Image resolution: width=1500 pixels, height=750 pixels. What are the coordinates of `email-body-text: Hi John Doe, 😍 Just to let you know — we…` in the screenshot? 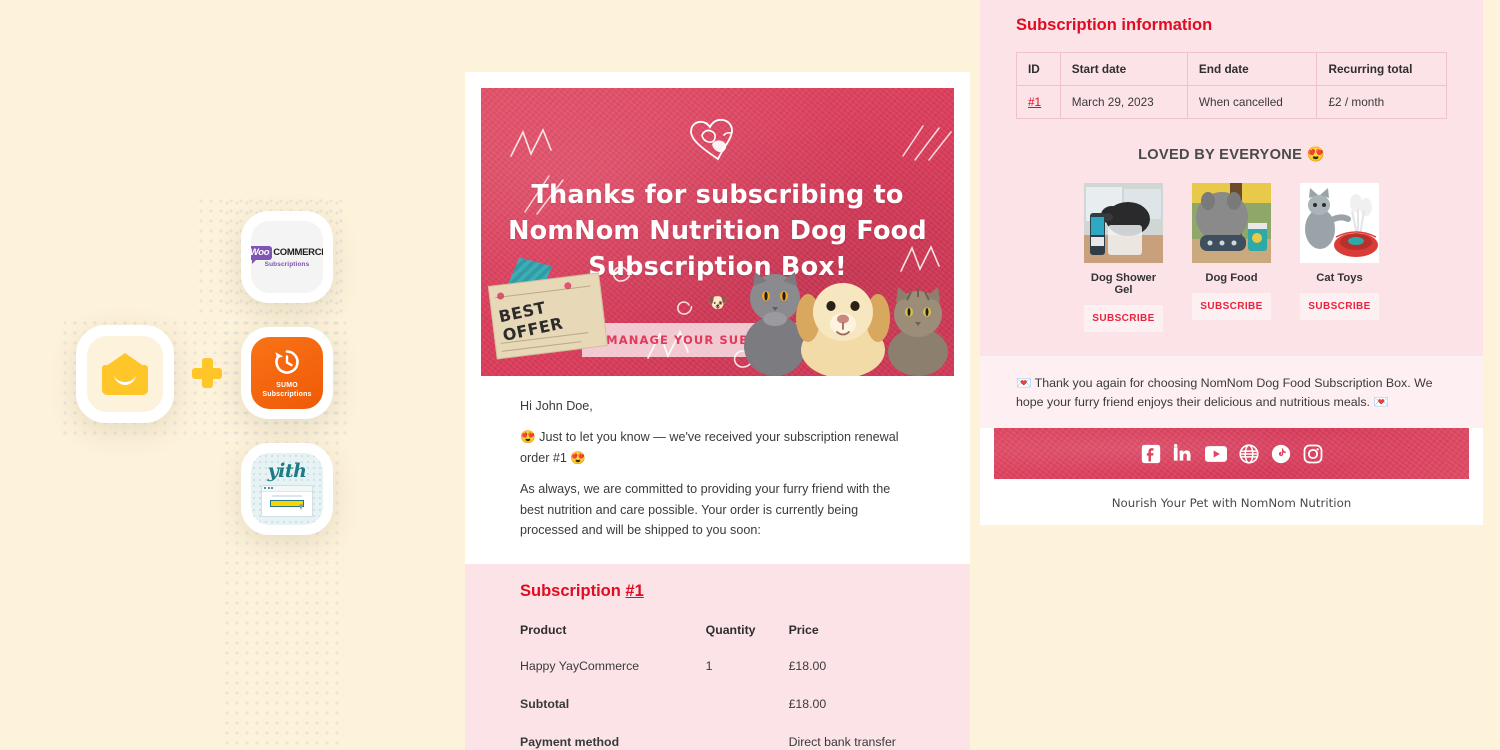 It's located at (717, 470).